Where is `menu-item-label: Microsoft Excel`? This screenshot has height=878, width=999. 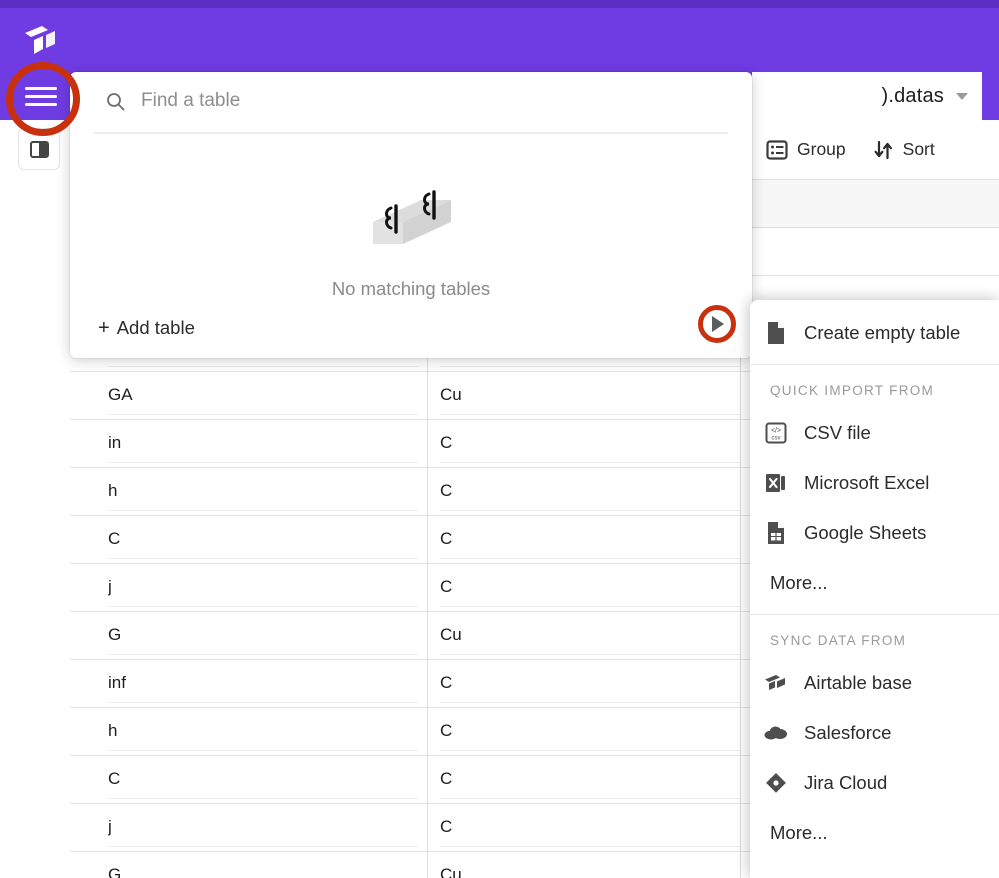 menu-item-label: Microsoft Excel is located at coordinates (867, 482).